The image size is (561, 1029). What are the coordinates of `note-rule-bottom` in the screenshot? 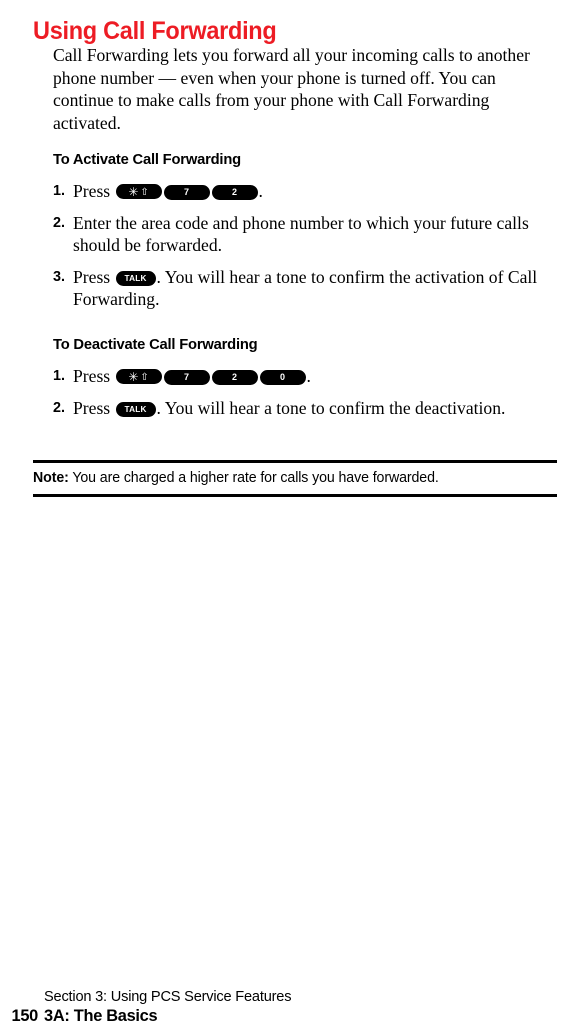 It's located at (295, 495).